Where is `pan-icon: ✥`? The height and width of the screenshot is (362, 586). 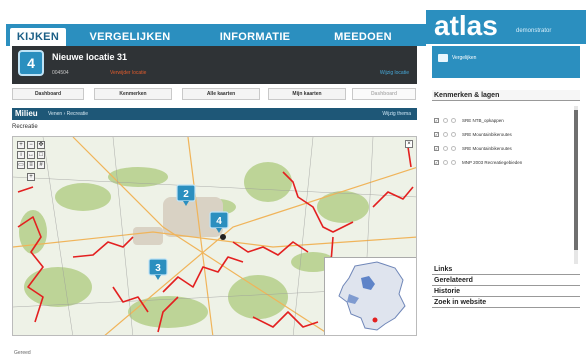 pan-icon: ✥ is located at coordinates (41, 145).